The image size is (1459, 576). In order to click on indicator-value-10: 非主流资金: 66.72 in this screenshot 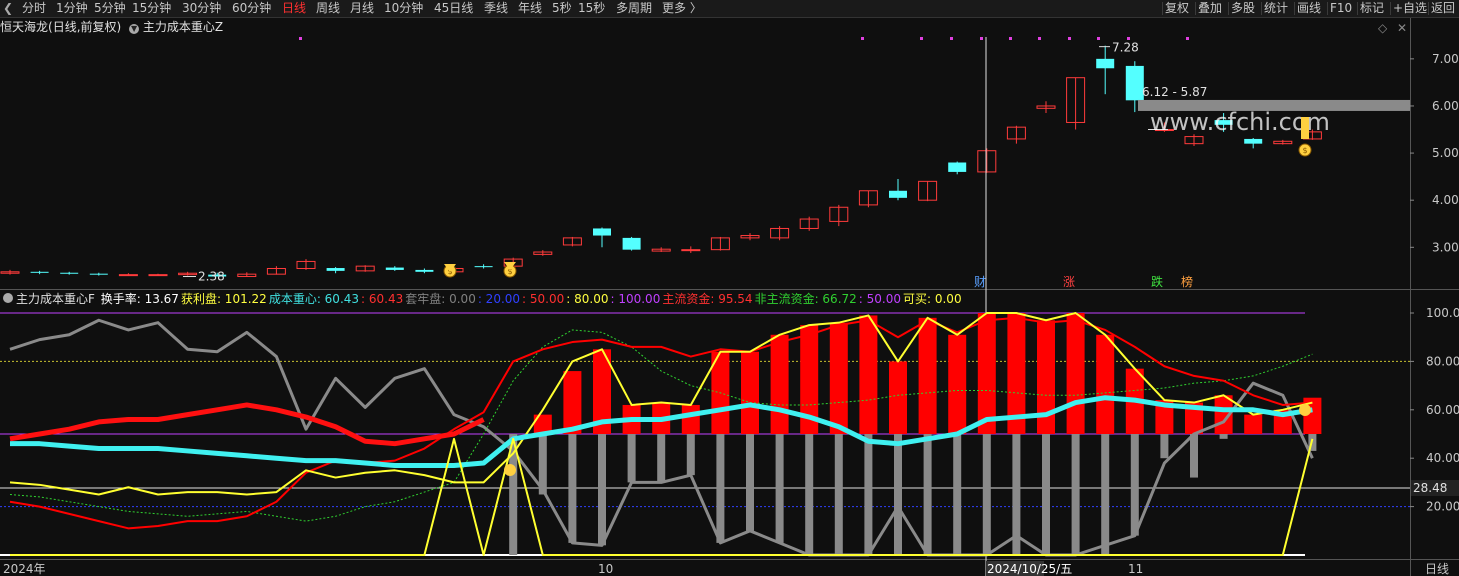, I will do `click(805, 299)`.